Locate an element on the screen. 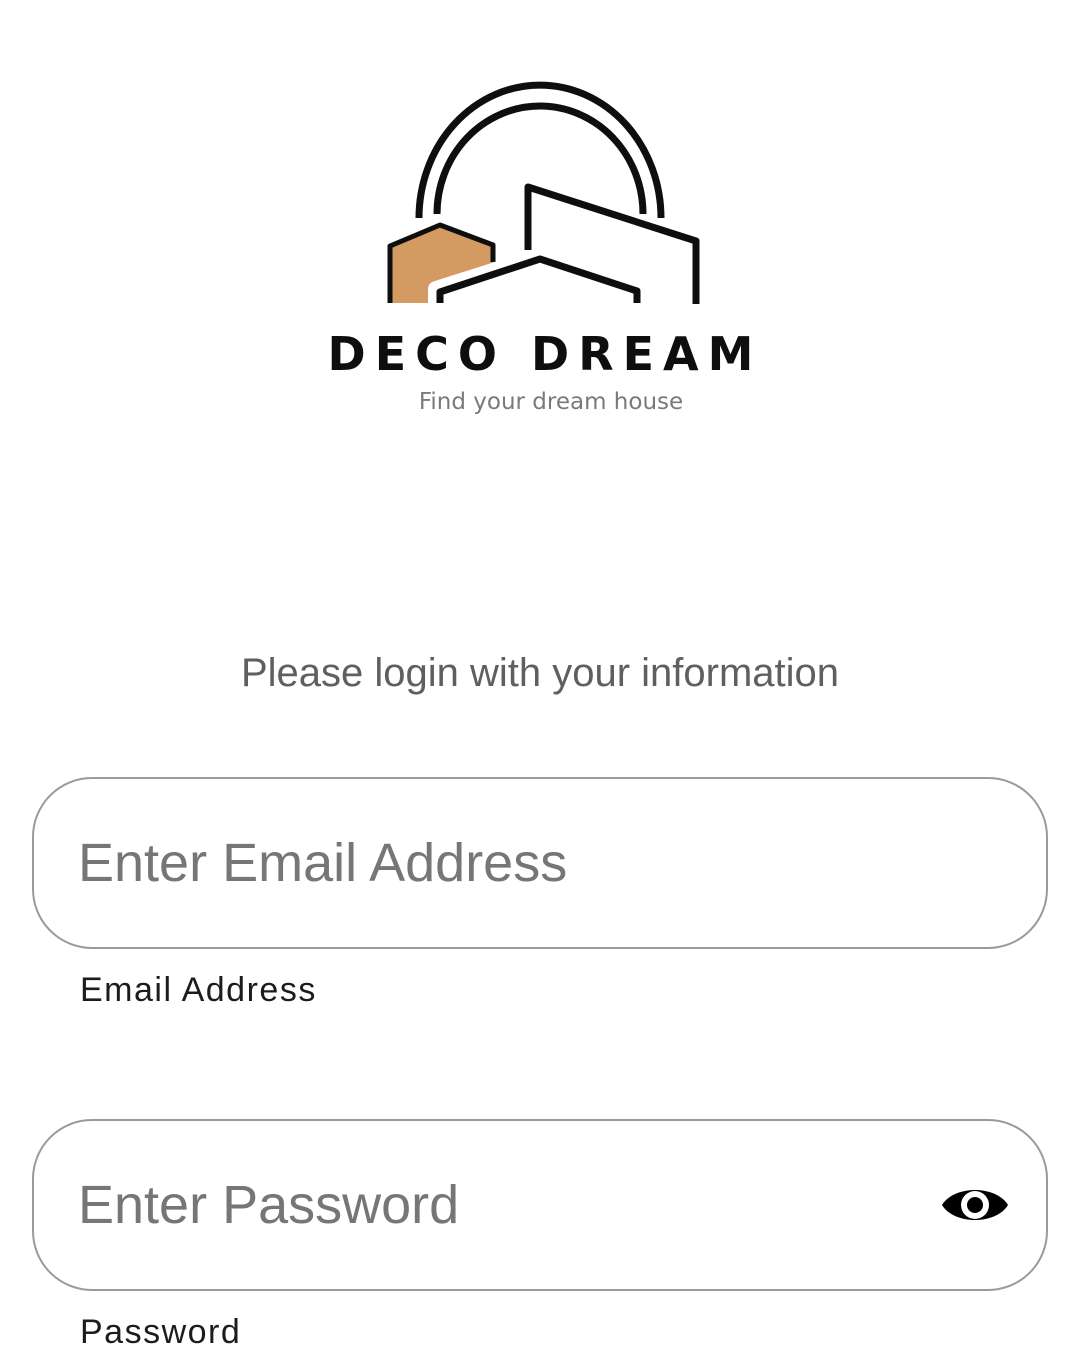 The width and height of the screenshot is (1080, 1352). password-input is located at coordinates (508, 1205).